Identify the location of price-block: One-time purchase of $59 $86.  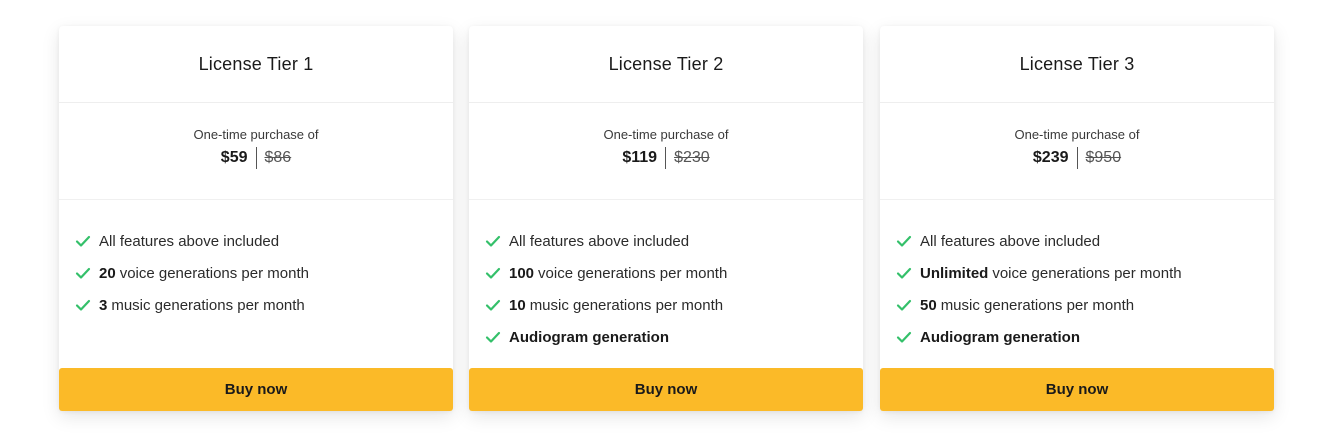
(256, 151).